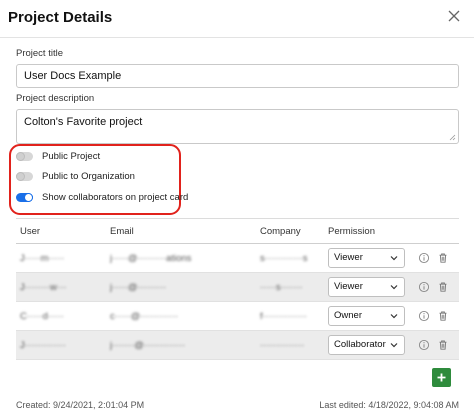 This screenshot has width=474, height=420. What do you see at coordinates (43, 345) in the screenshot?
I see `user-cell: J·············` at bounding box center [43, 345].